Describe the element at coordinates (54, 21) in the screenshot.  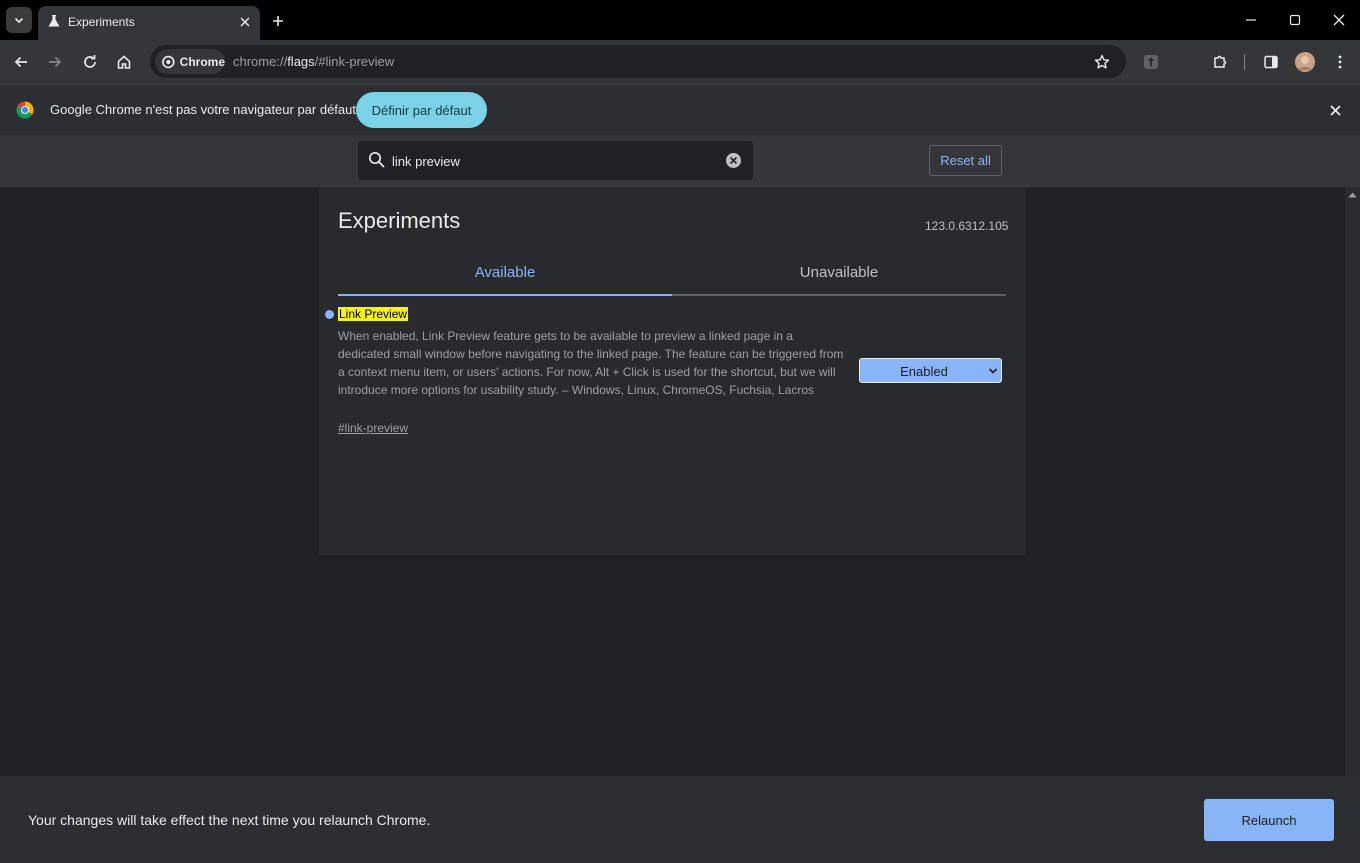
I see `flask-icon` at that location.